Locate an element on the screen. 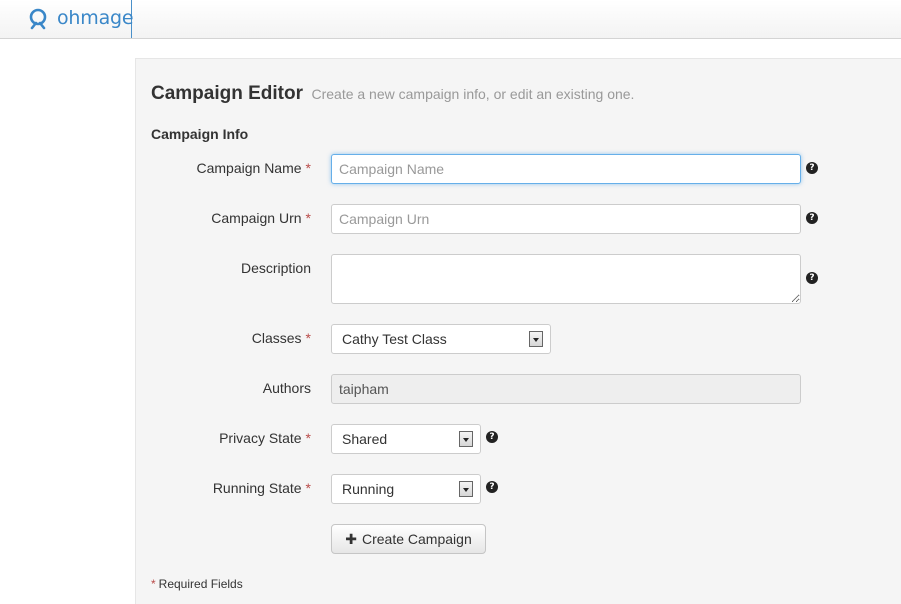  create-campaign-button: ✚ Create Campaign is located at coordinates (408, 539).